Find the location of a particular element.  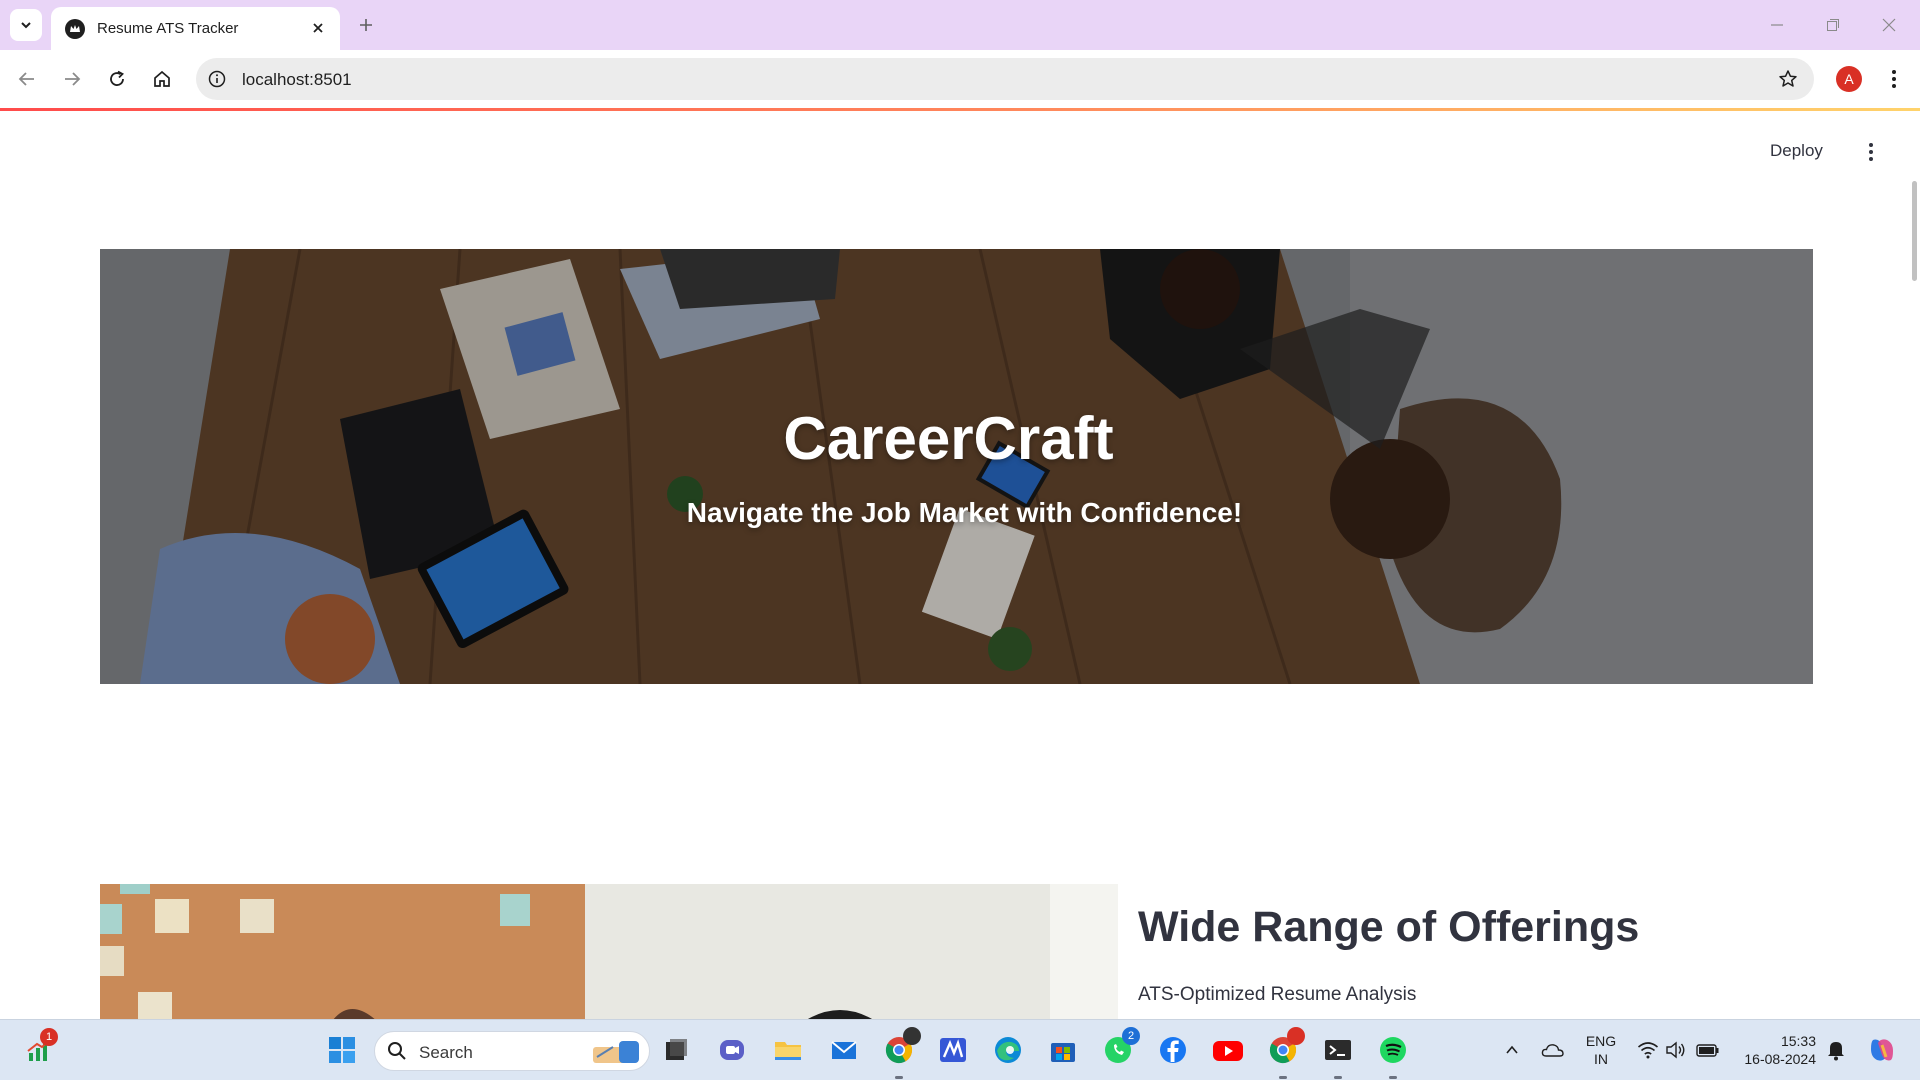

windows-taskbar: 1 Search 2 ENG IN 15:33 16-08-2024 is located at coordinates (960, 1049).